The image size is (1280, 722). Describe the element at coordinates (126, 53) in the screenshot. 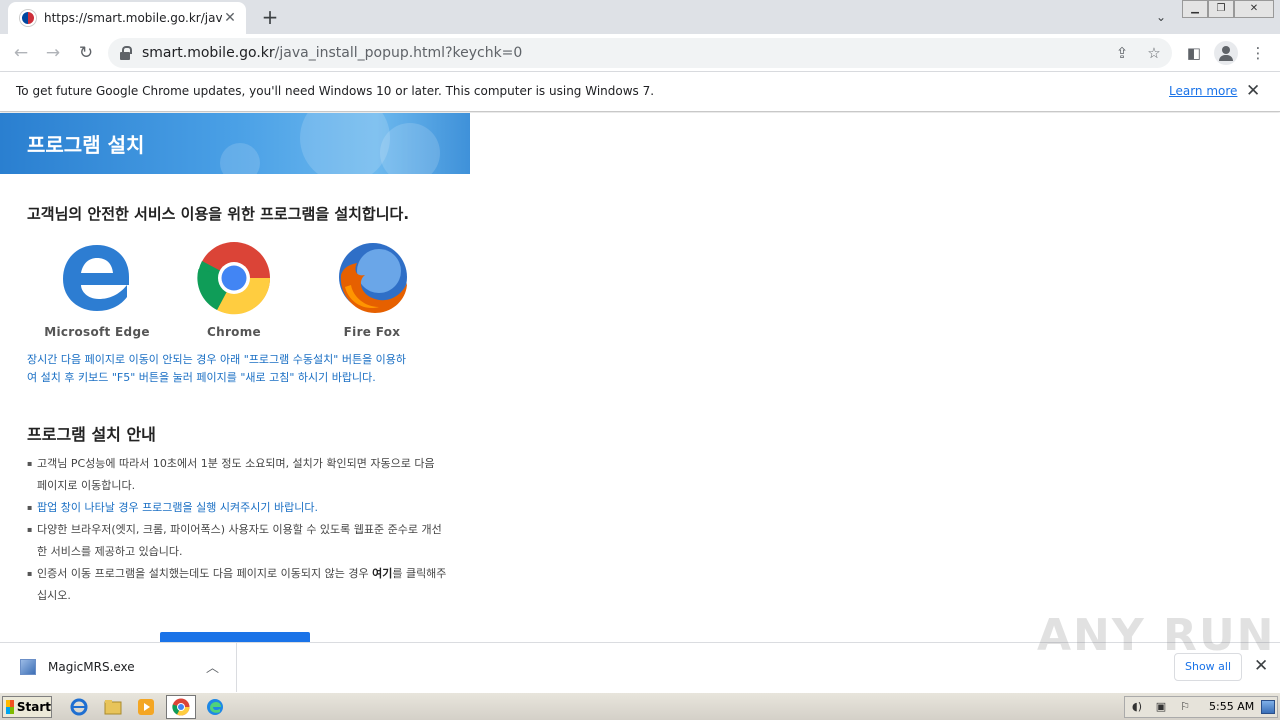

I see `lock-icon` at that location.